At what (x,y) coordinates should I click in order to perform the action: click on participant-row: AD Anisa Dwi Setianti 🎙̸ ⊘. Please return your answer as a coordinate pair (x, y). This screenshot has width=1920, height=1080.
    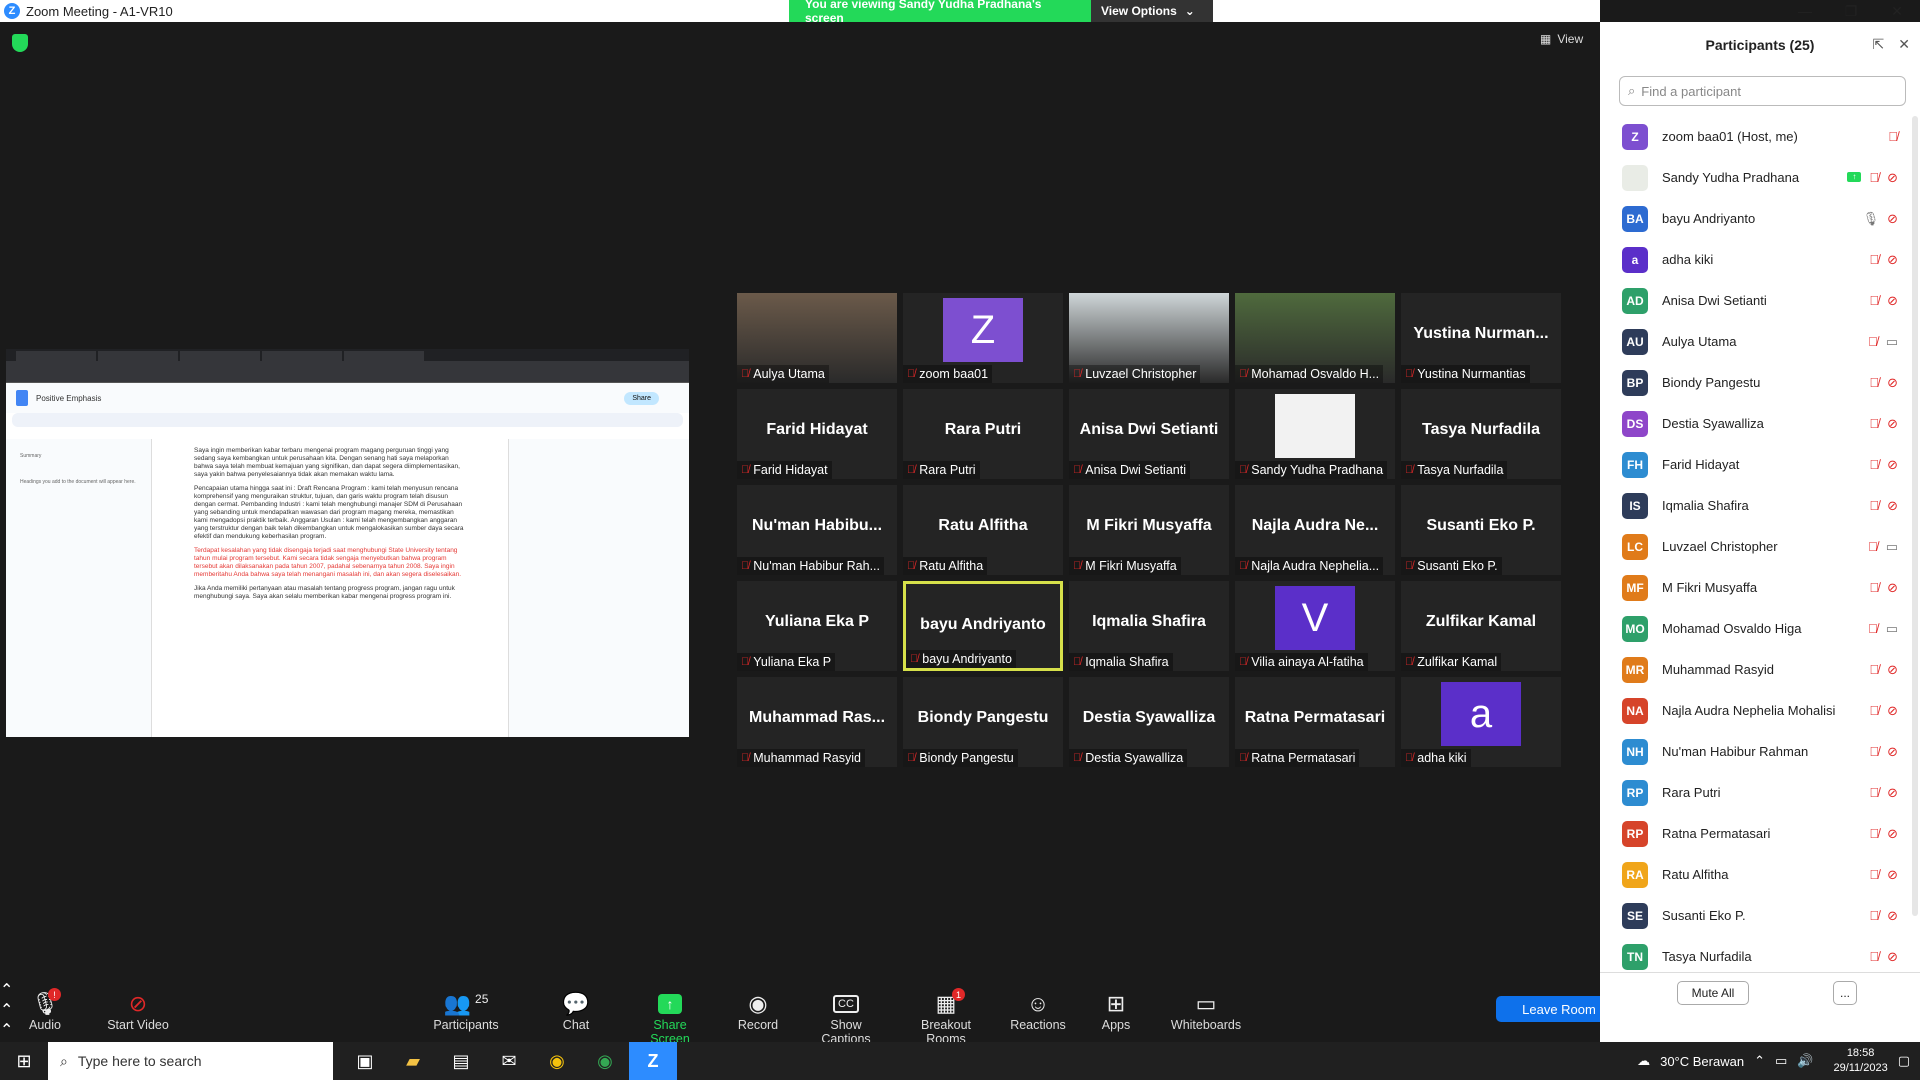
    Looking at the image, I should click on (1755, 300).